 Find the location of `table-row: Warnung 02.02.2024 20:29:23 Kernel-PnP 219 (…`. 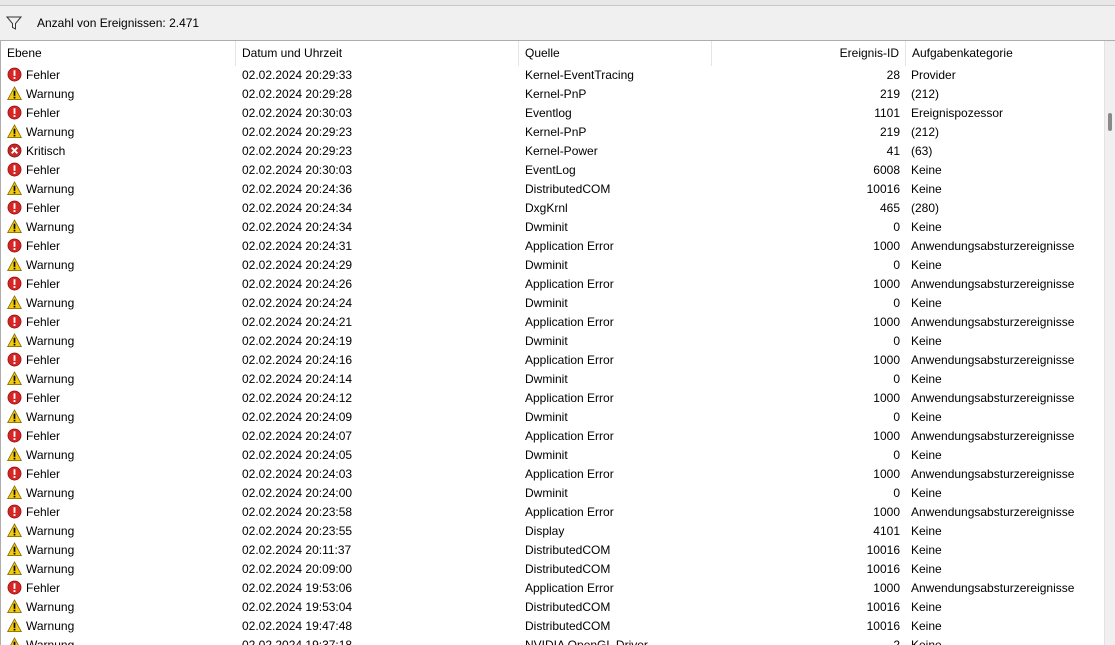

table-row: Warnung 02.02.2024 20:29:23 Kernel-PnP 219 (… is located at coordinates (552, 132).